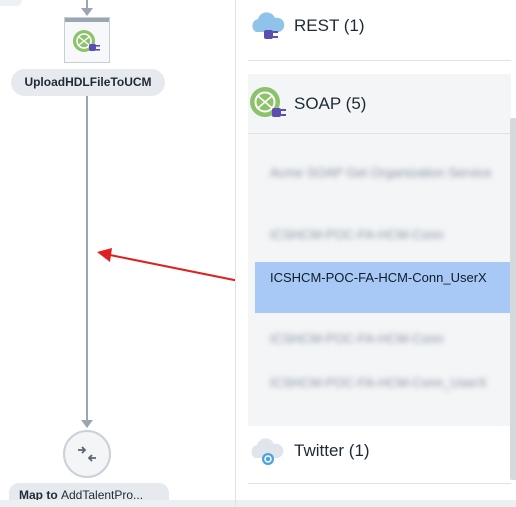  What do you see at coordinates (330, 103) in the screenshot?
I see `category-soap-label: SOAP (5)` at bounding box center [330, 103].